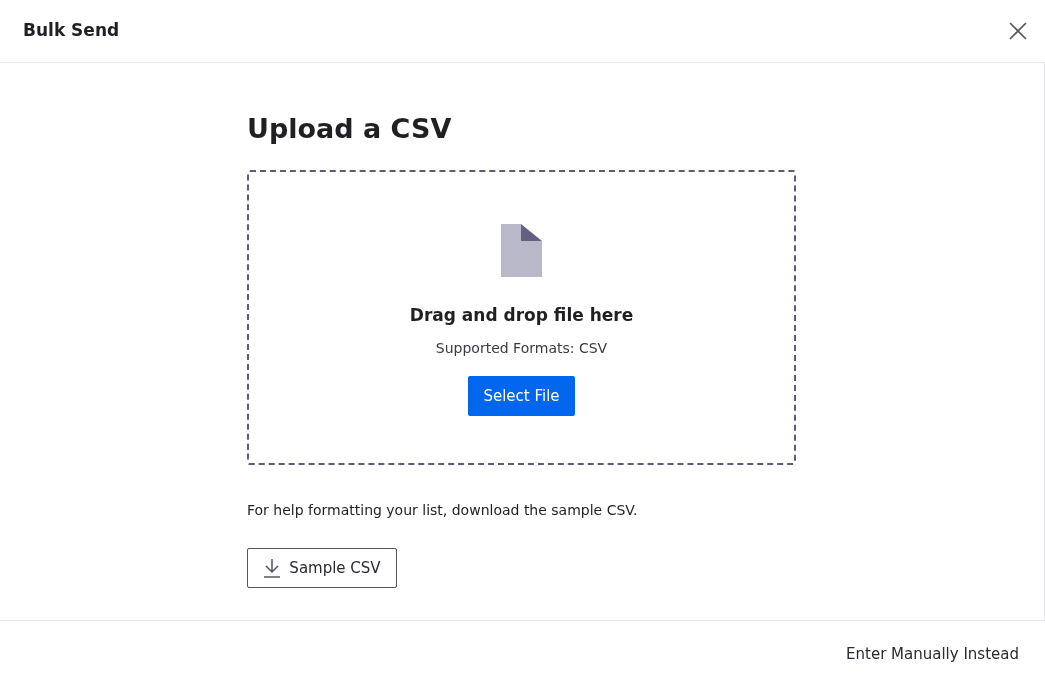 Image resolution: width=1045 pixels, height=688 pixels. What do you see at coordinates (443, 511) in the screenshot?
I see `help-text: For help formatting your list, download the sample CSV.` at bounding box center [443, 511].